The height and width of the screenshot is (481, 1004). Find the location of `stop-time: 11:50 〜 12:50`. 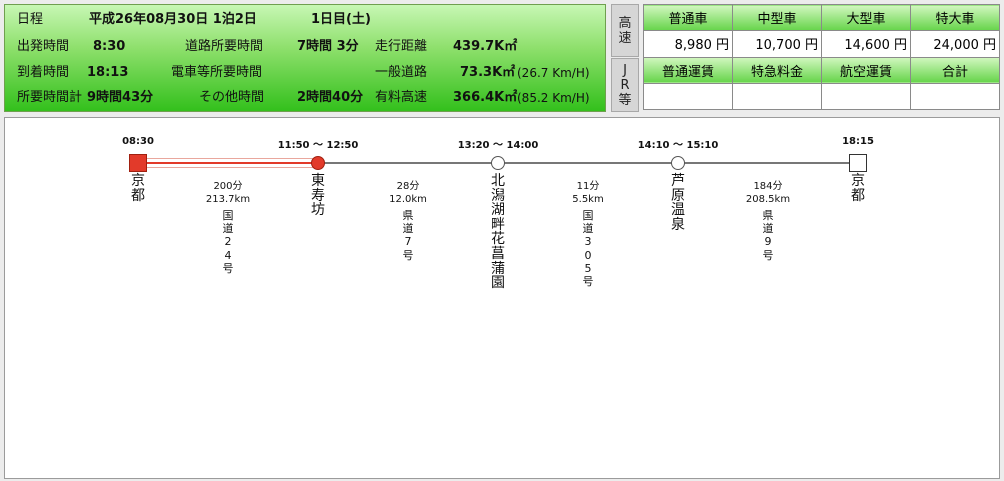

stop-time: 11:50 〜 12:50 is located at coordinates (318, 145).